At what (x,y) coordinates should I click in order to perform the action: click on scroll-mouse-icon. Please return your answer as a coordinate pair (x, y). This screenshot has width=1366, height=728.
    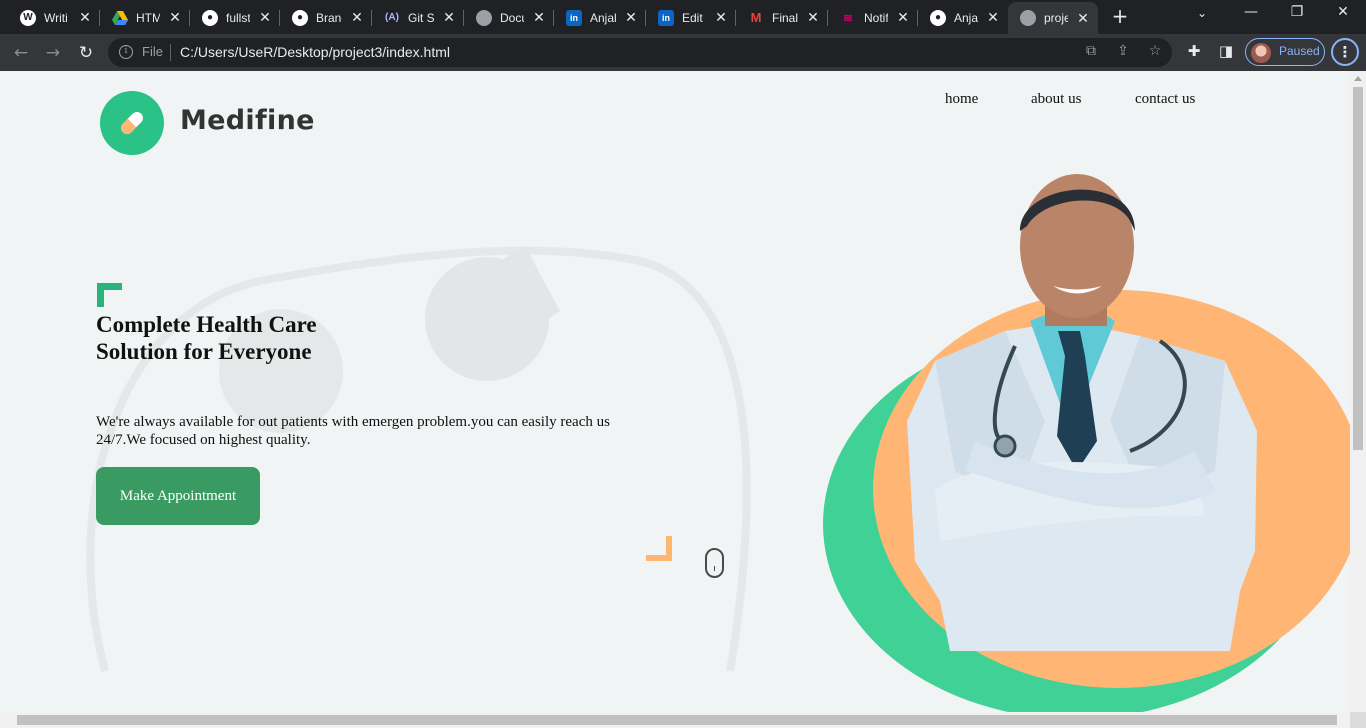
    Looking at the image, I should click on (714, 563).